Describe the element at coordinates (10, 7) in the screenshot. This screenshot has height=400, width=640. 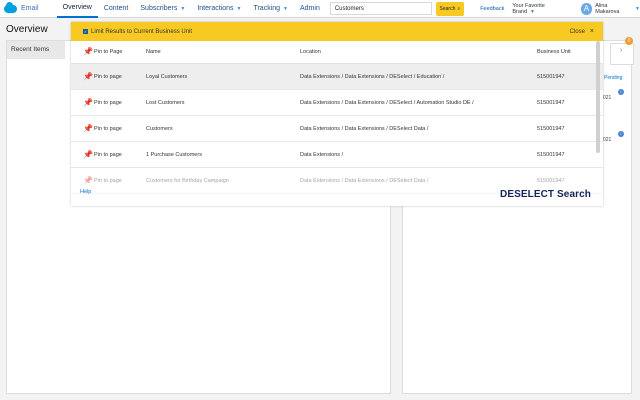
I see `salesforce-cloud-icon` at that location.